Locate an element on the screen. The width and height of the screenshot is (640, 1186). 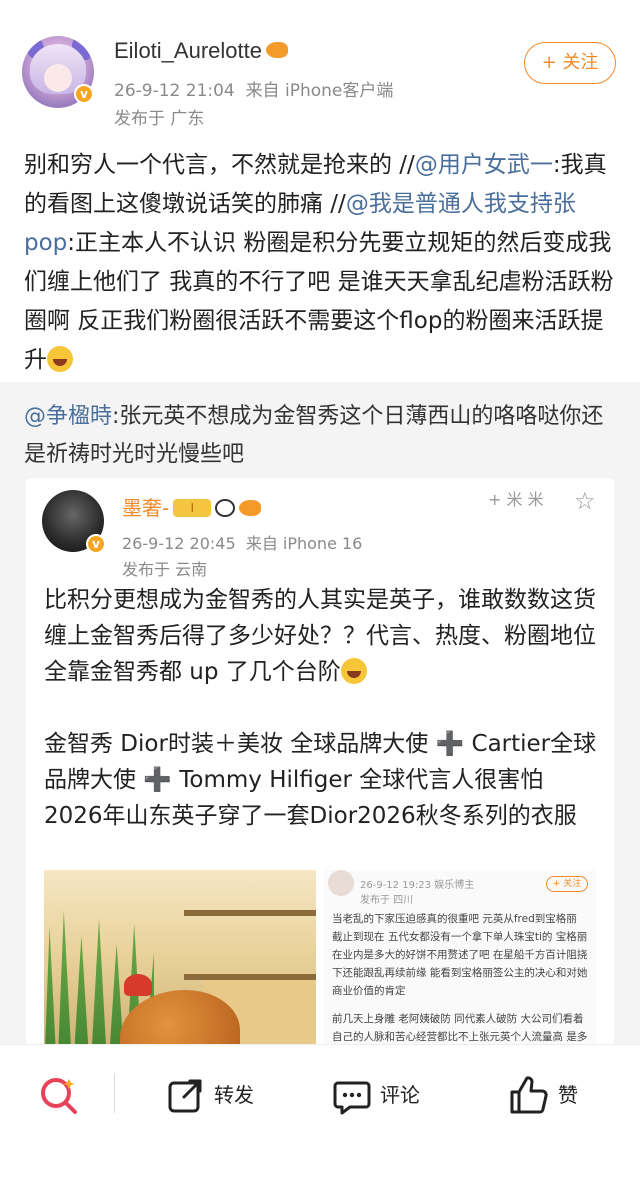
username-text: Eiloti_Aurelotte is located at coordinates (188, 50).